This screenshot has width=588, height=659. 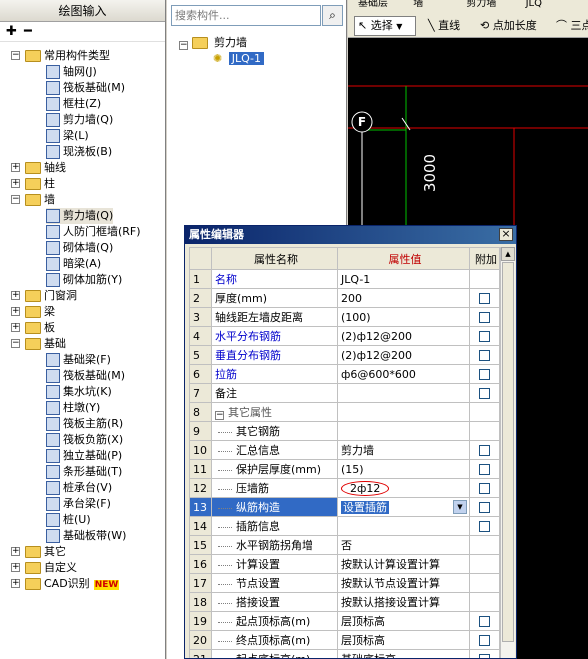 I want to click on property-value-cell: (100), so click(x=403, y=317).